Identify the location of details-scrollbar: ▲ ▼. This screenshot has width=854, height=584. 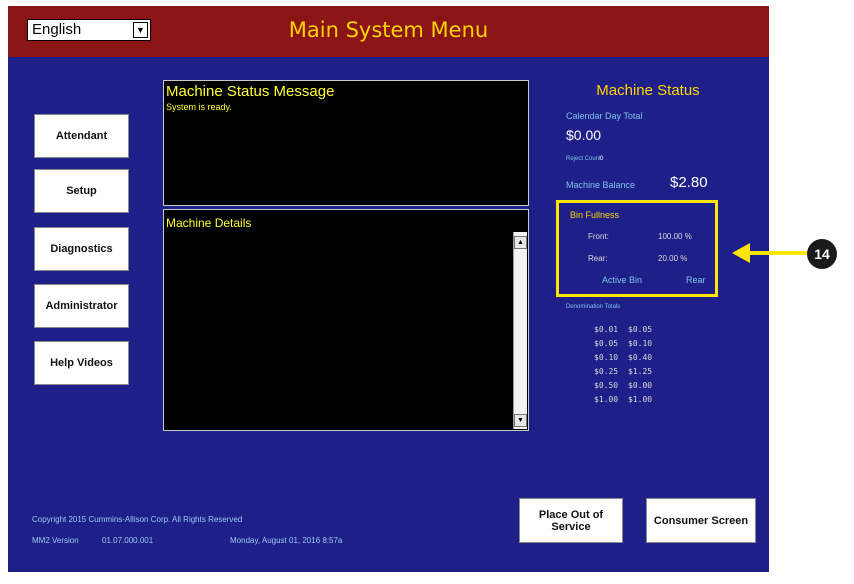
(520, 330).